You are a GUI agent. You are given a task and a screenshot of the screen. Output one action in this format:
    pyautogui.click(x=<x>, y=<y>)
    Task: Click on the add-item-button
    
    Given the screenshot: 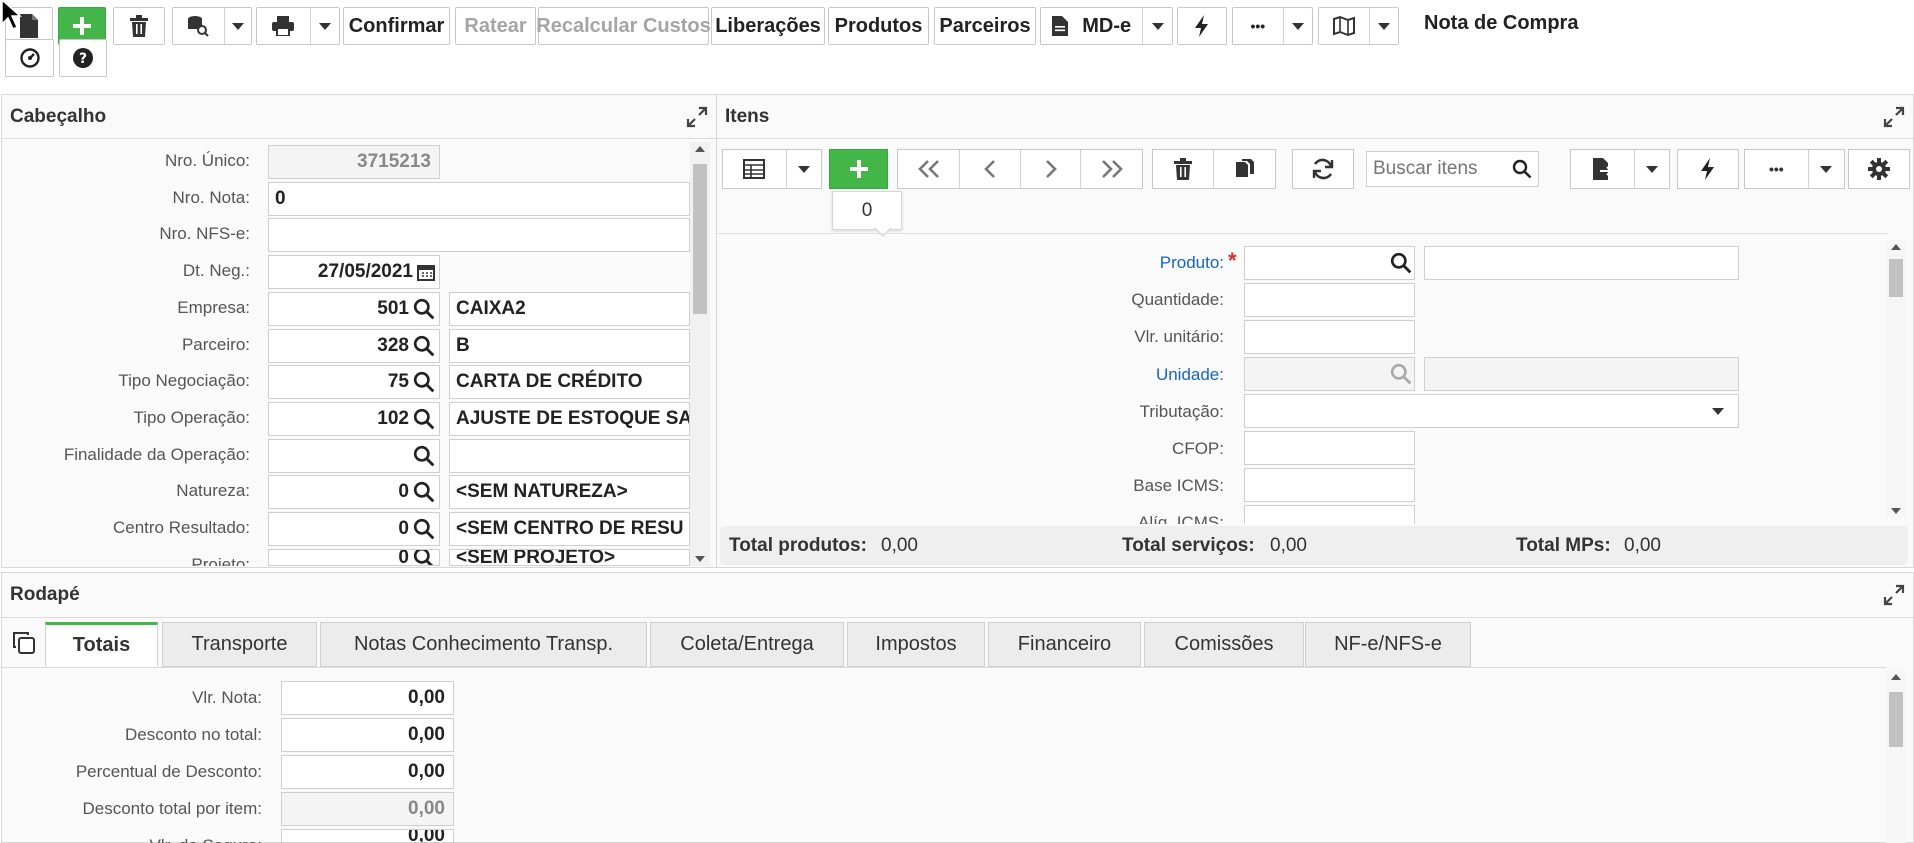 What is the action you would take?
    pyautogui.click(x=858, y=169)
    